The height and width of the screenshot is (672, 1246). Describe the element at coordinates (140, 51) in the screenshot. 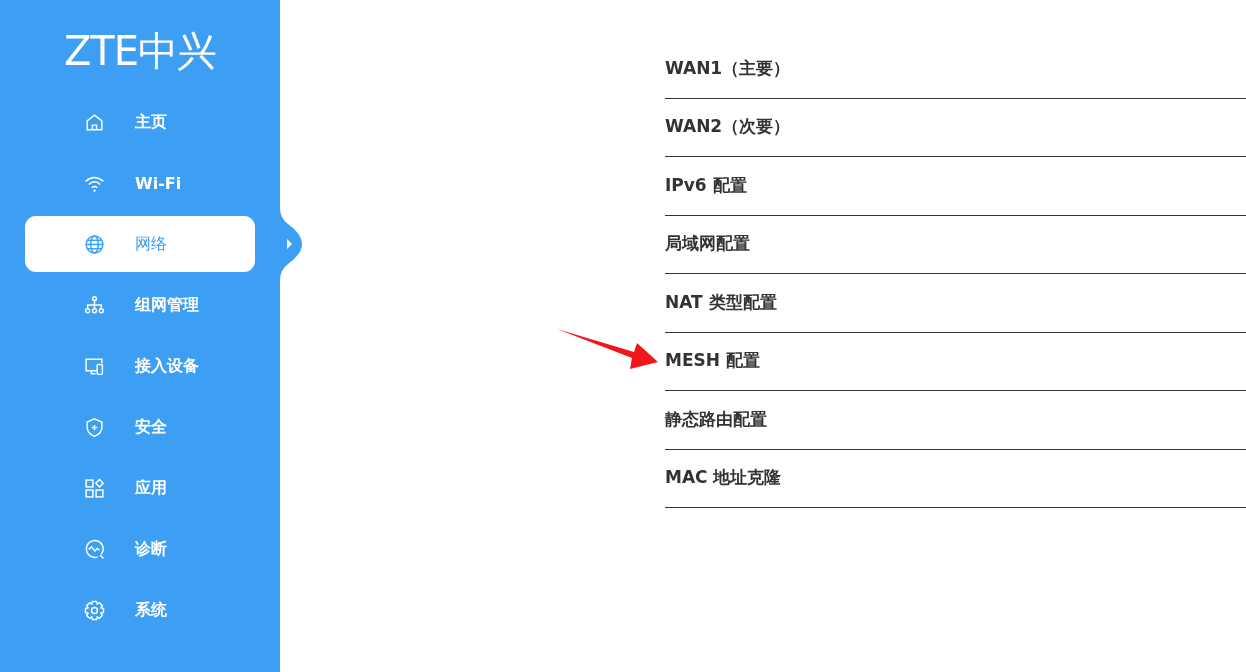

I see `brand-logo: ZTE中兴` at that location.